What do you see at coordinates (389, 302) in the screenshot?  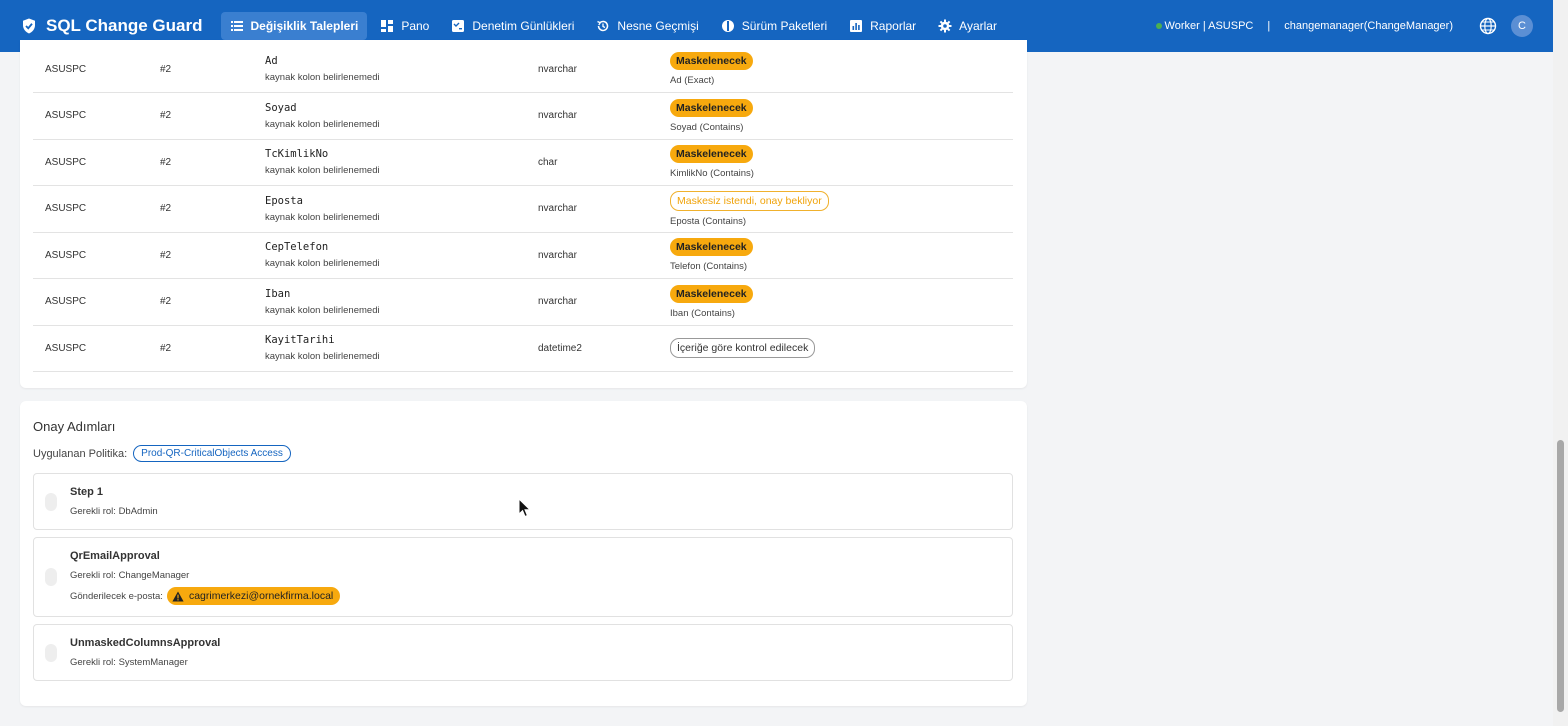 I see `cell-column: Iban kaynak kolon belirlenemedi` at bounding box center [389, 302].